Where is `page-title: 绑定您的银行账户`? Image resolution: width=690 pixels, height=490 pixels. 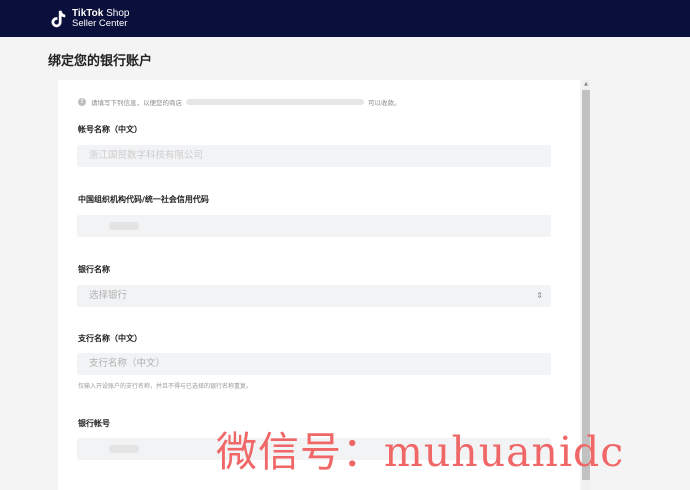 page-title: 绑定您的银行账户 is located at coordinates (100, 61).